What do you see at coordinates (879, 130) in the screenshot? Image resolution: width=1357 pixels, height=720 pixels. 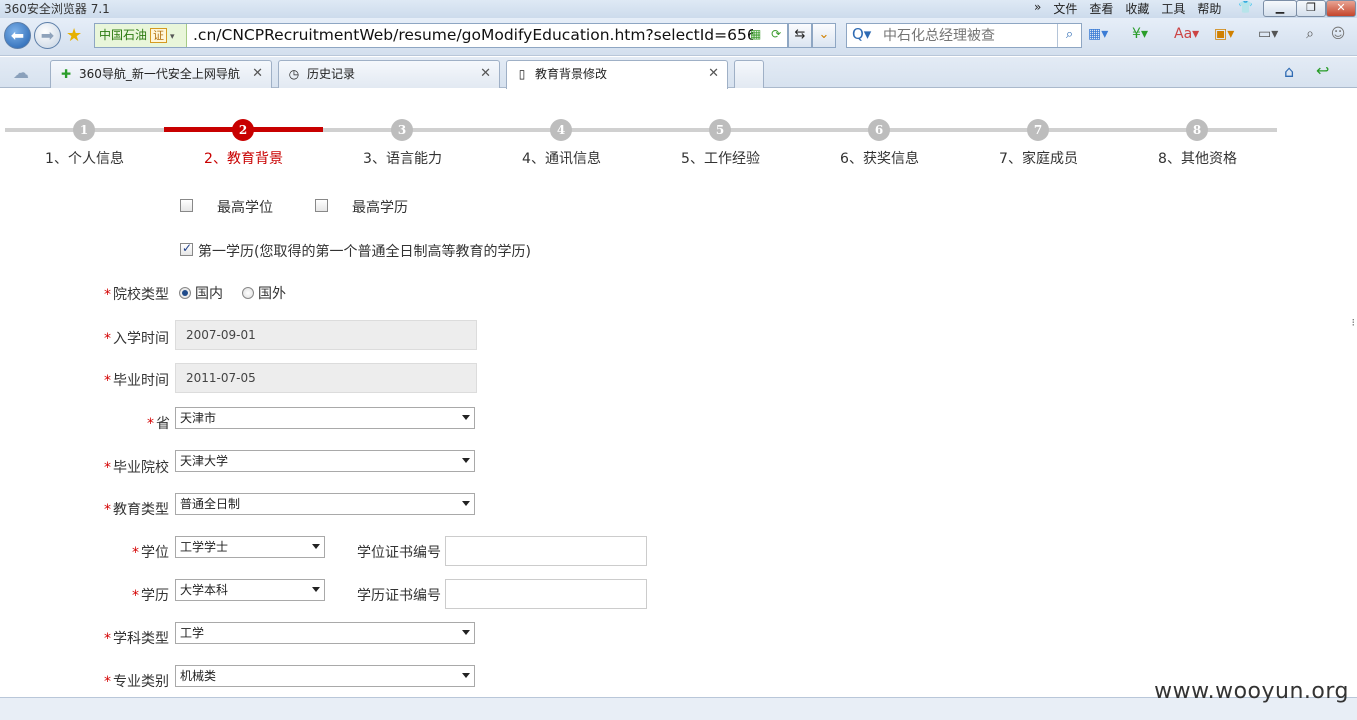 I see `step-6-number: 6` at bounding box center [879, 130].